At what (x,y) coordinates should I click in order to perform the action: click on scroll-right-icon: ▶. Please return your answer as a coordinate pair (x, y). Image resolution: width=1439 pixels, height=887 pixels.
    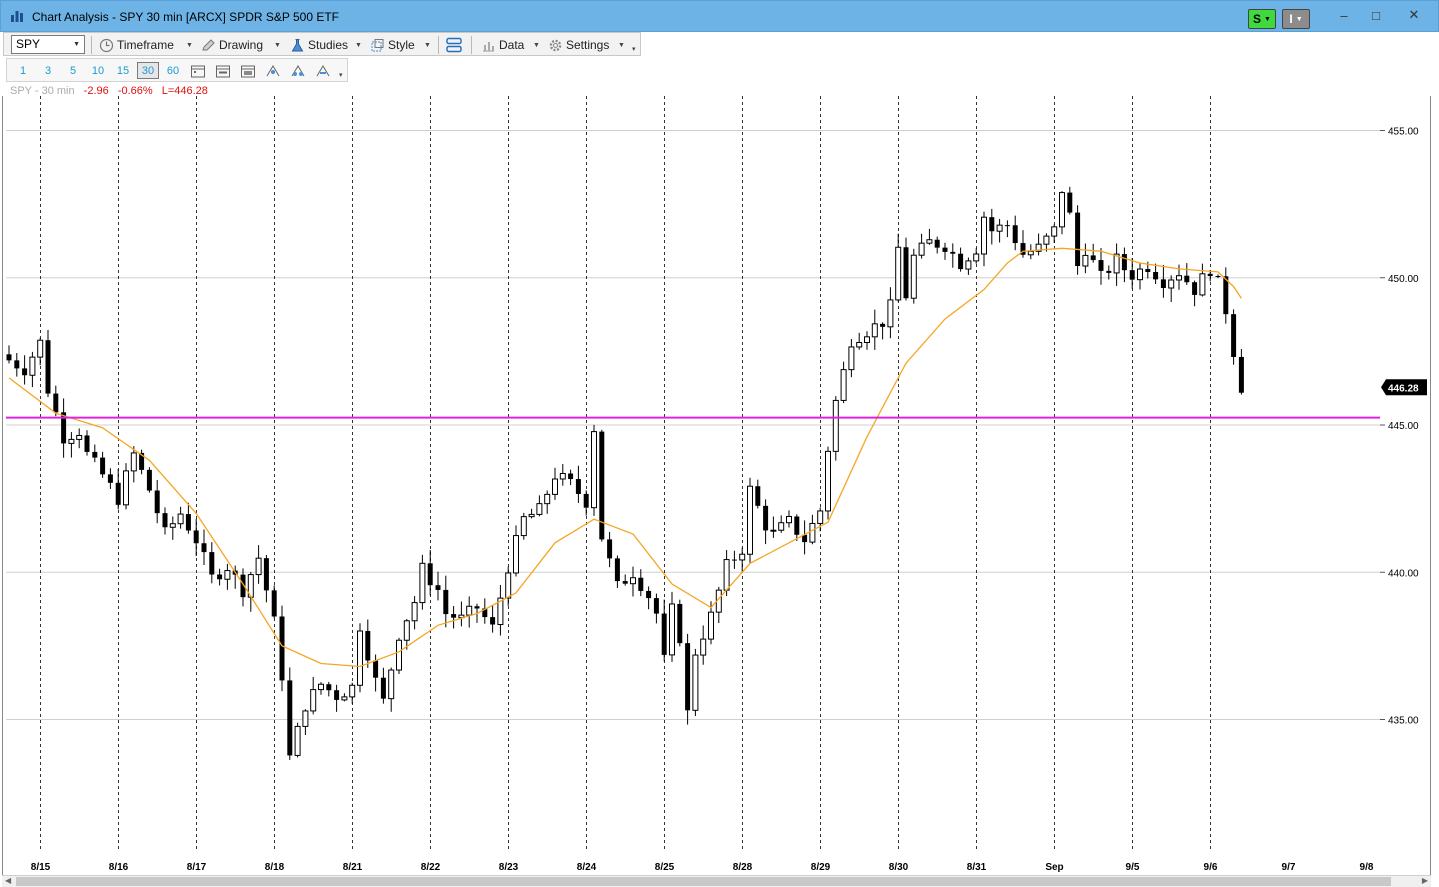
    Looking at the image, I should click on (1425, 880).